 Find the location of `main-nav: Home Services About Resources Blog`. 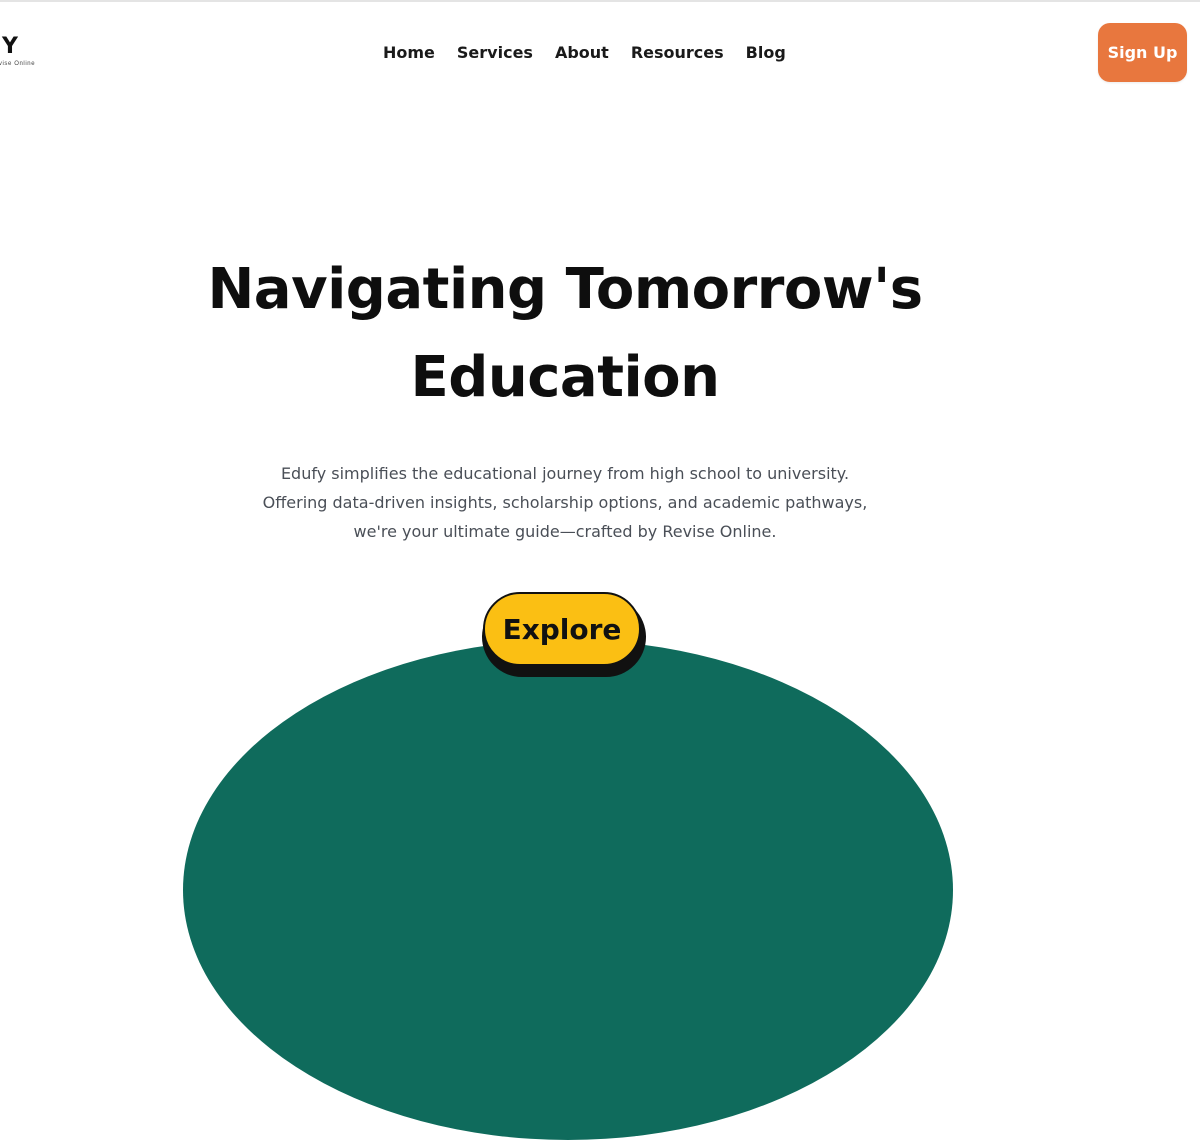

main-nav: Home Services About Resources Blog is located at coordinates (584, 53).